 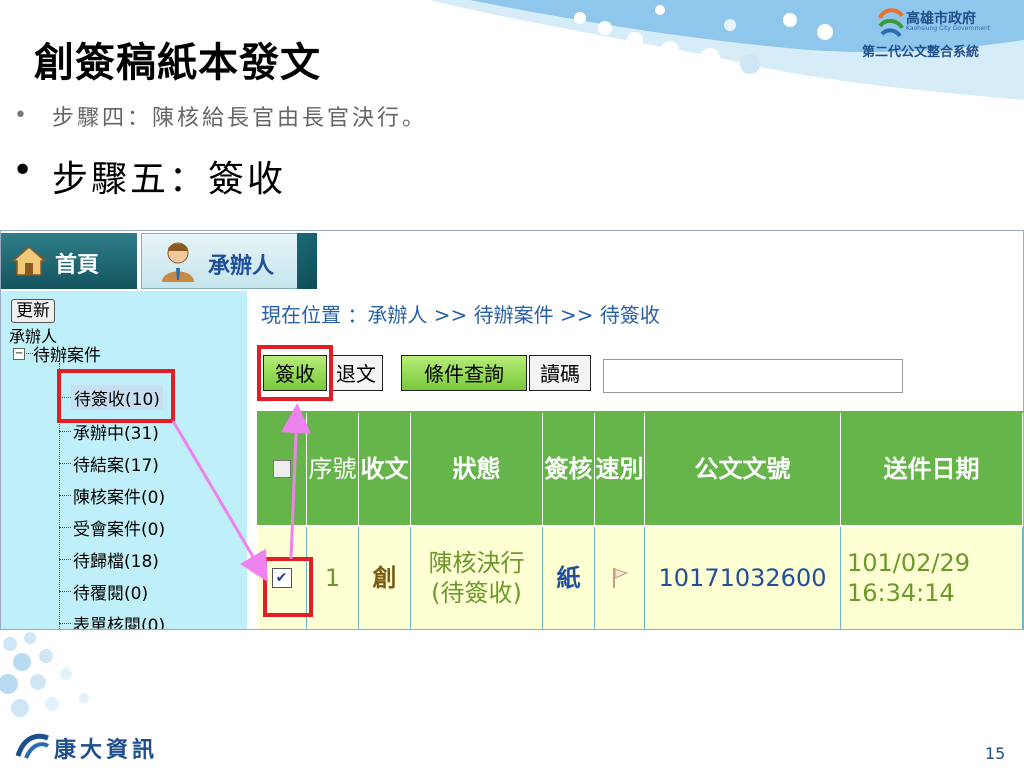 What do you see at coordinates (169, 179) in the screenshot?
I see `bullet-step-five: 步驟五：簽收` at bounding box center [169, 179].